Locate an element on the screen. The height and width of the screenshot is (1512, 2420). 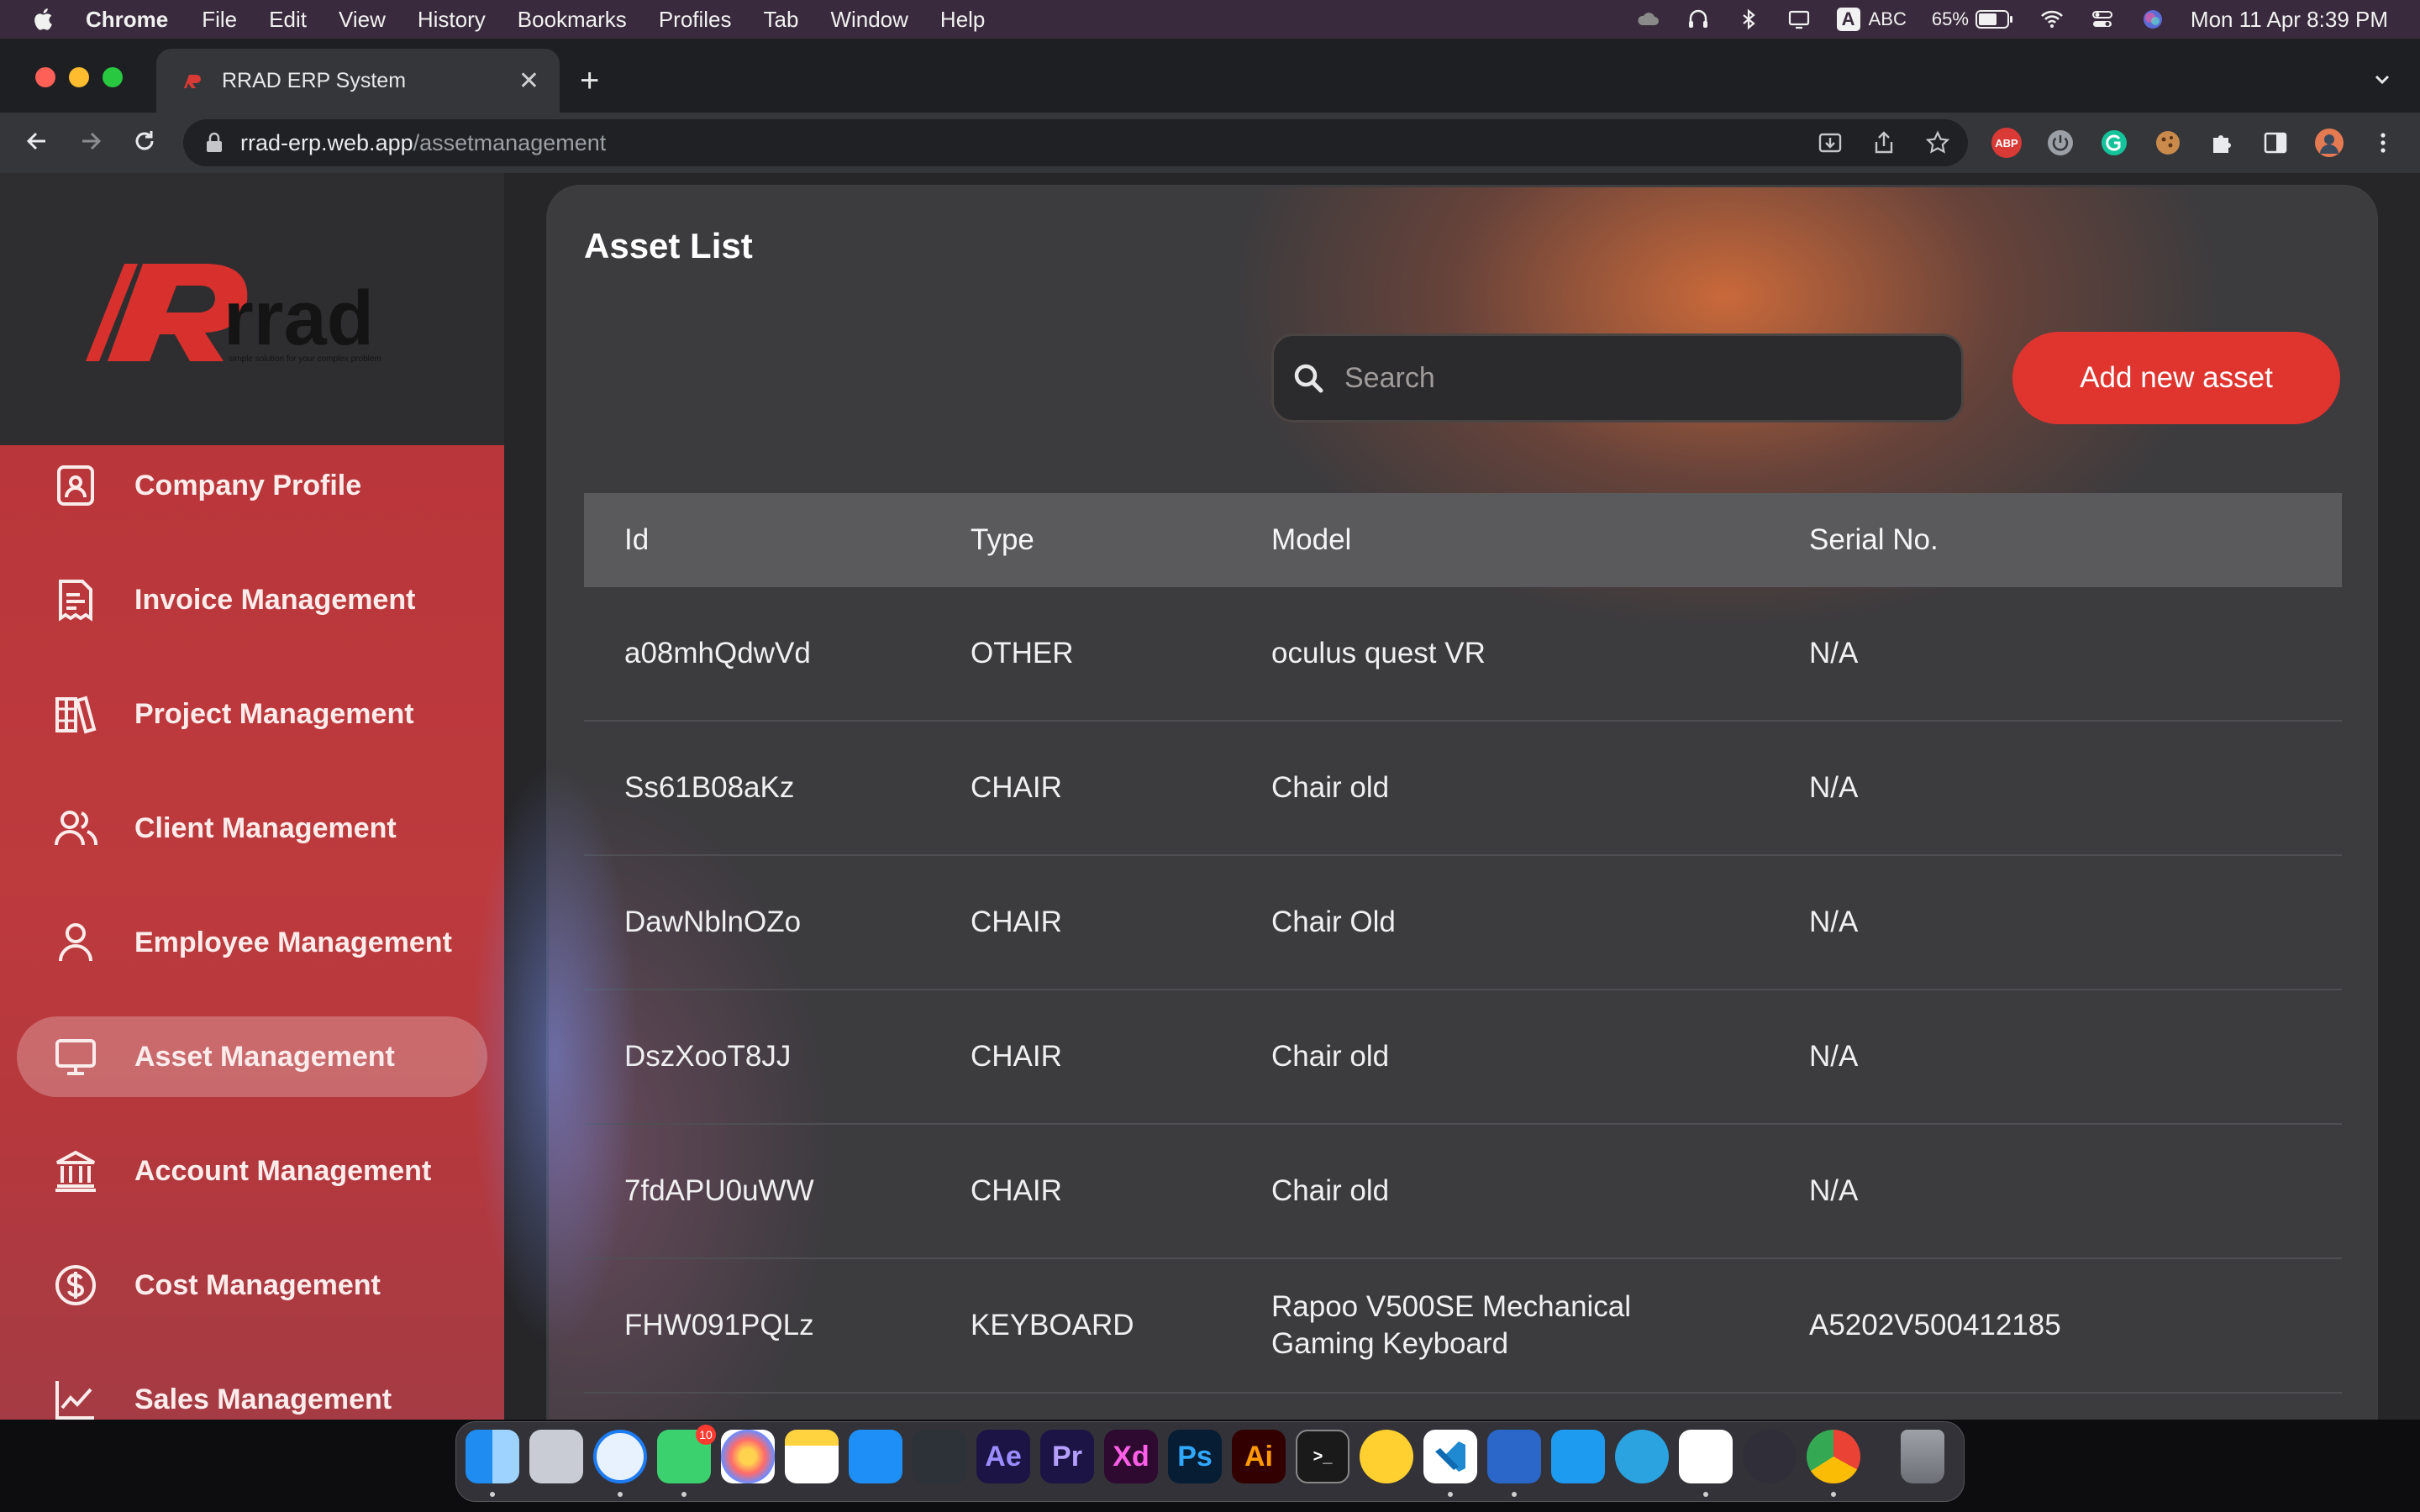
apple-menu-icon is located at coordinates (44, 19).